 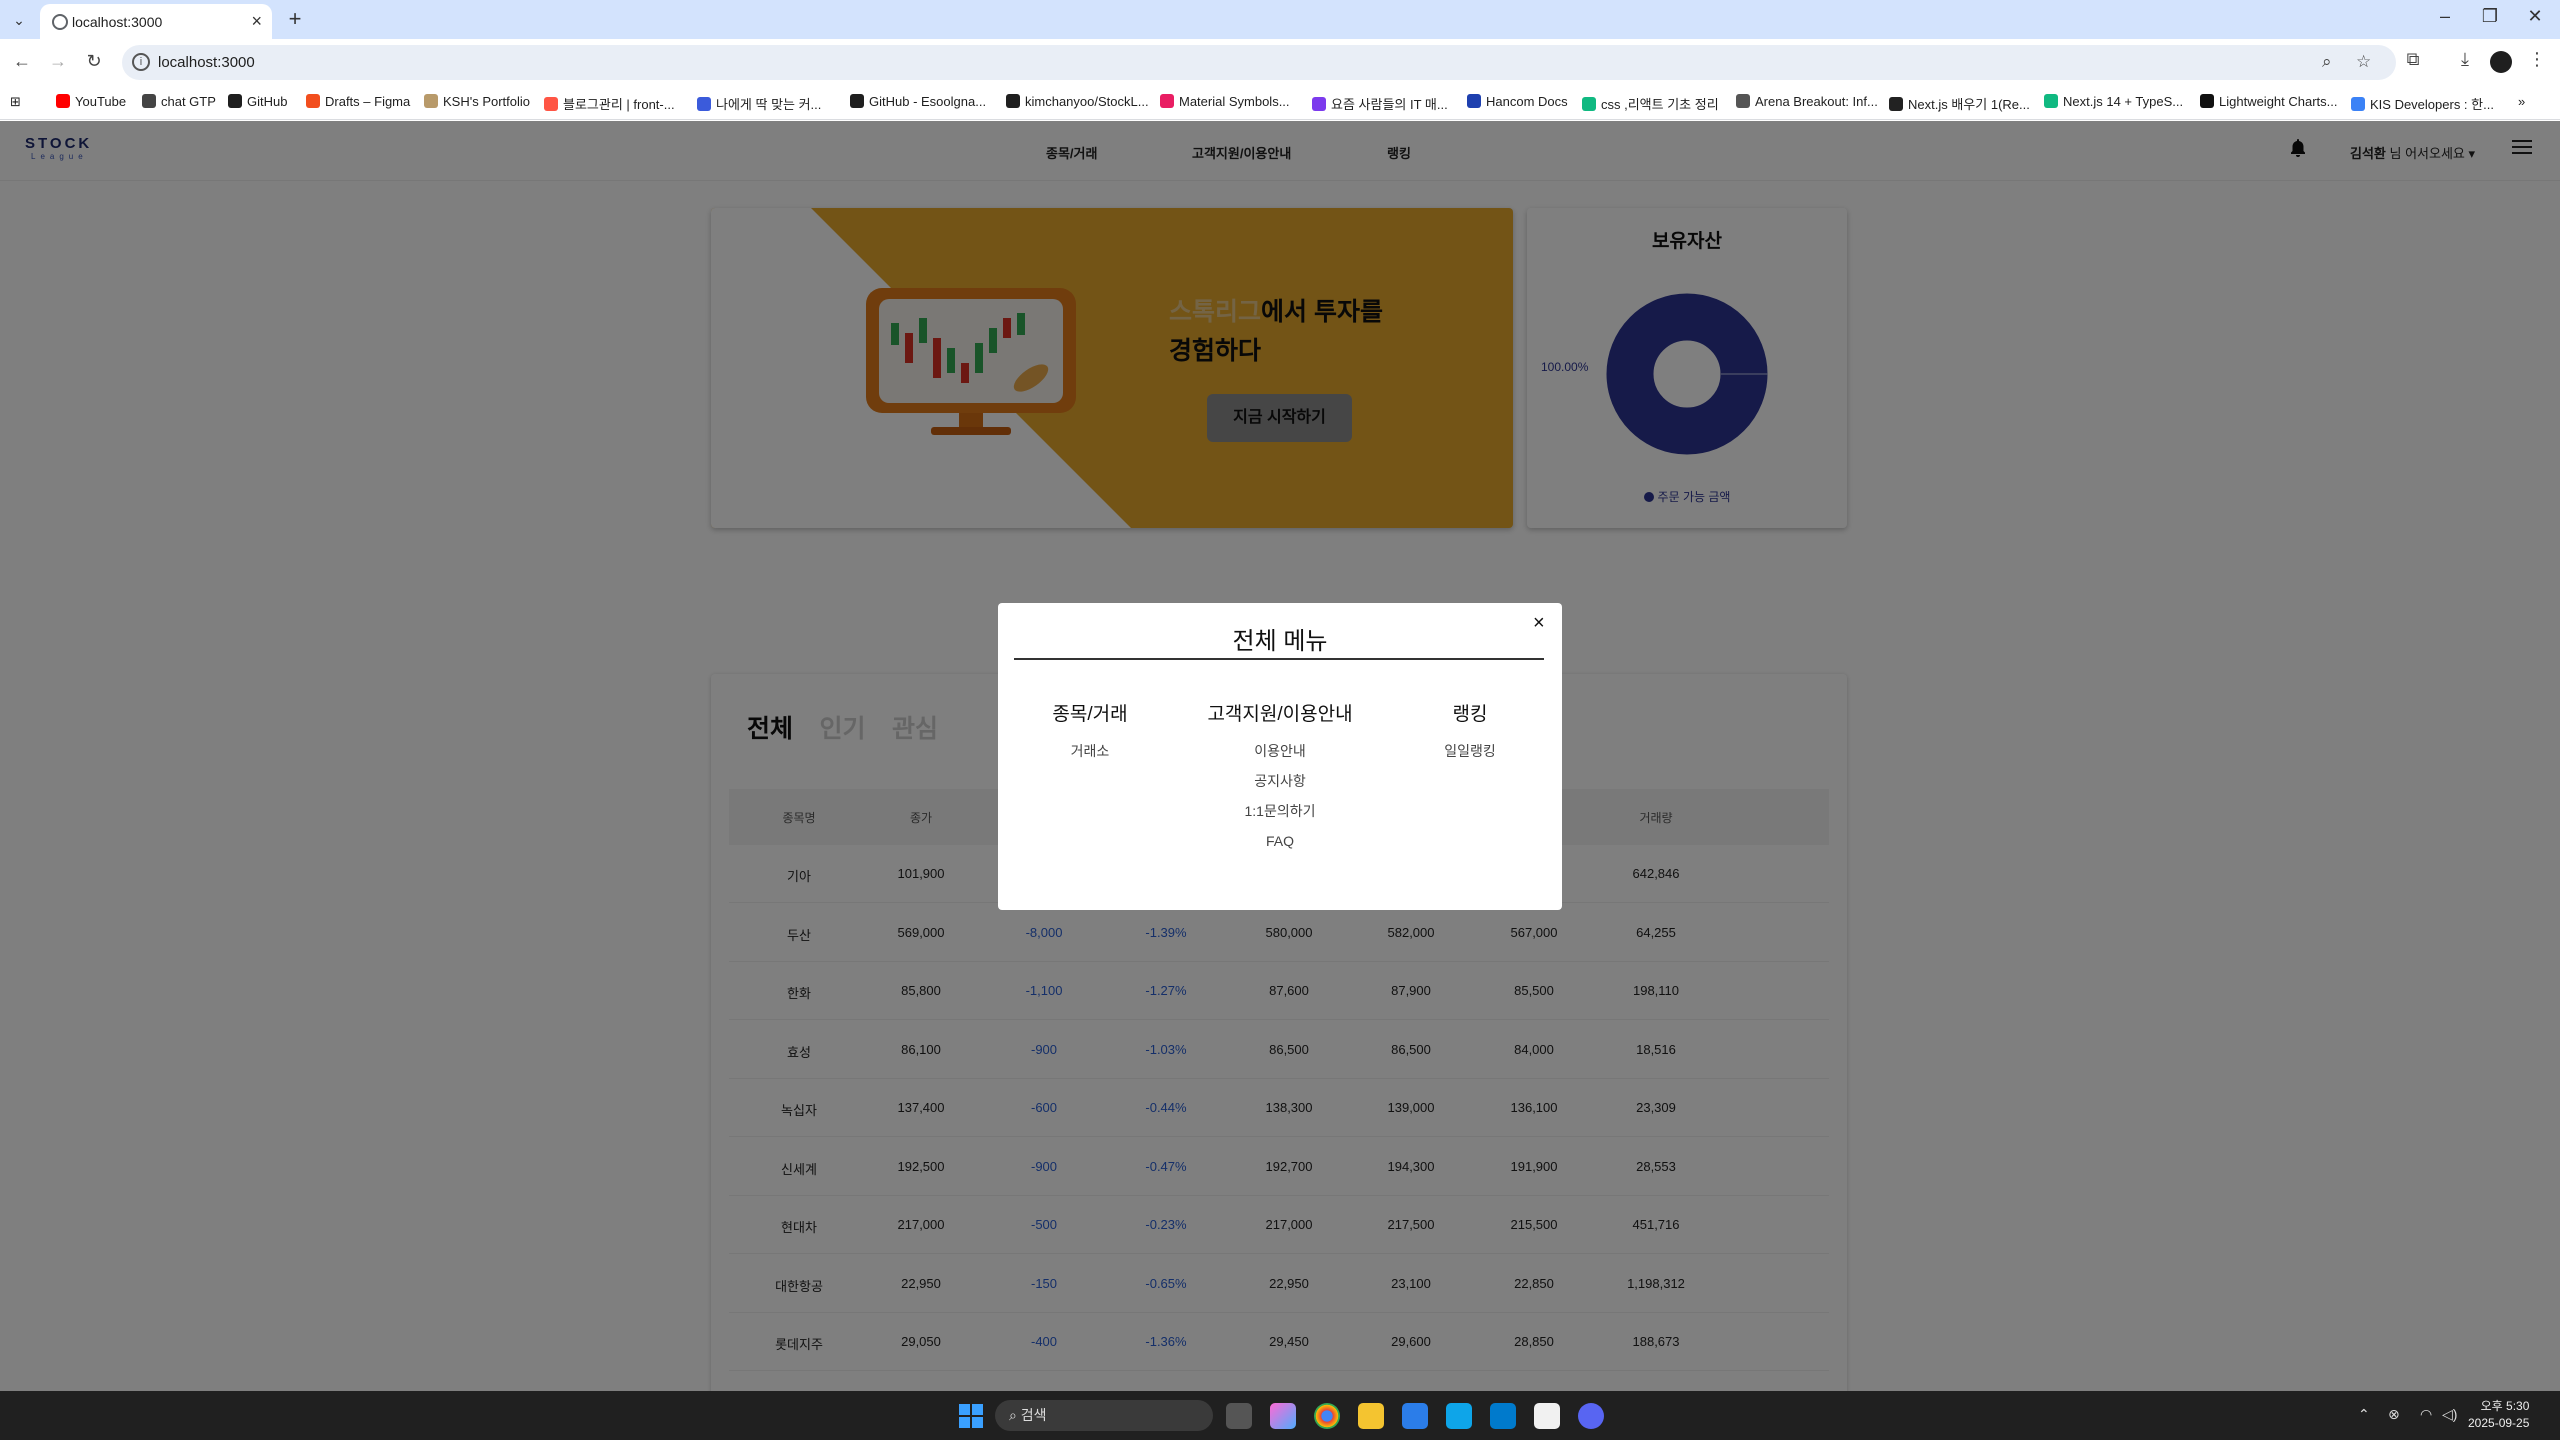 I want to click on bookmark-label: GitHub, so click(x=267, y=101).